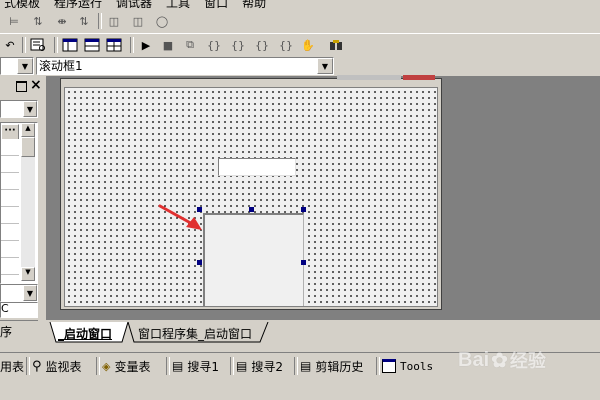  What do you see at coordinates (106, 366) in the screenshot?
I see `variable-icon: ◈` at bounding box center [106, 366].